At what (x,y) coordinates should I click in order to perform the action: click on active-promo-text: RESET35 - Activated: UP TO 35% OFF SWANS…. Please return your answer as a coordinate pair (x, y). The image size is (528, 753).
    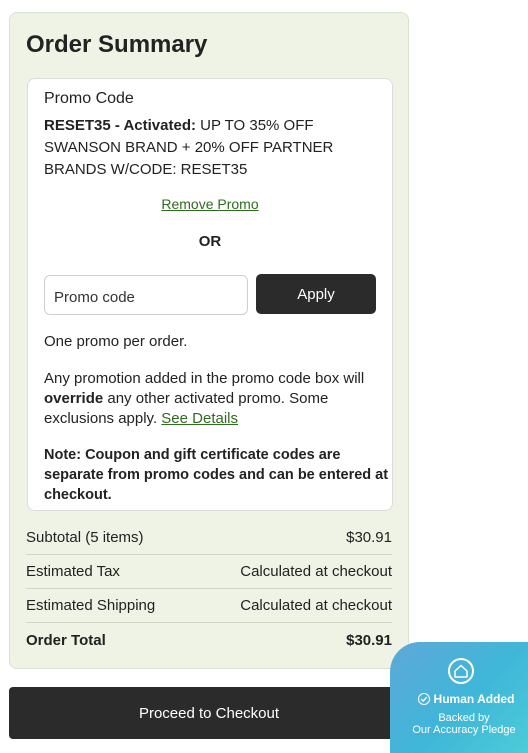
    Looking at the image, I should click on (209, 148).